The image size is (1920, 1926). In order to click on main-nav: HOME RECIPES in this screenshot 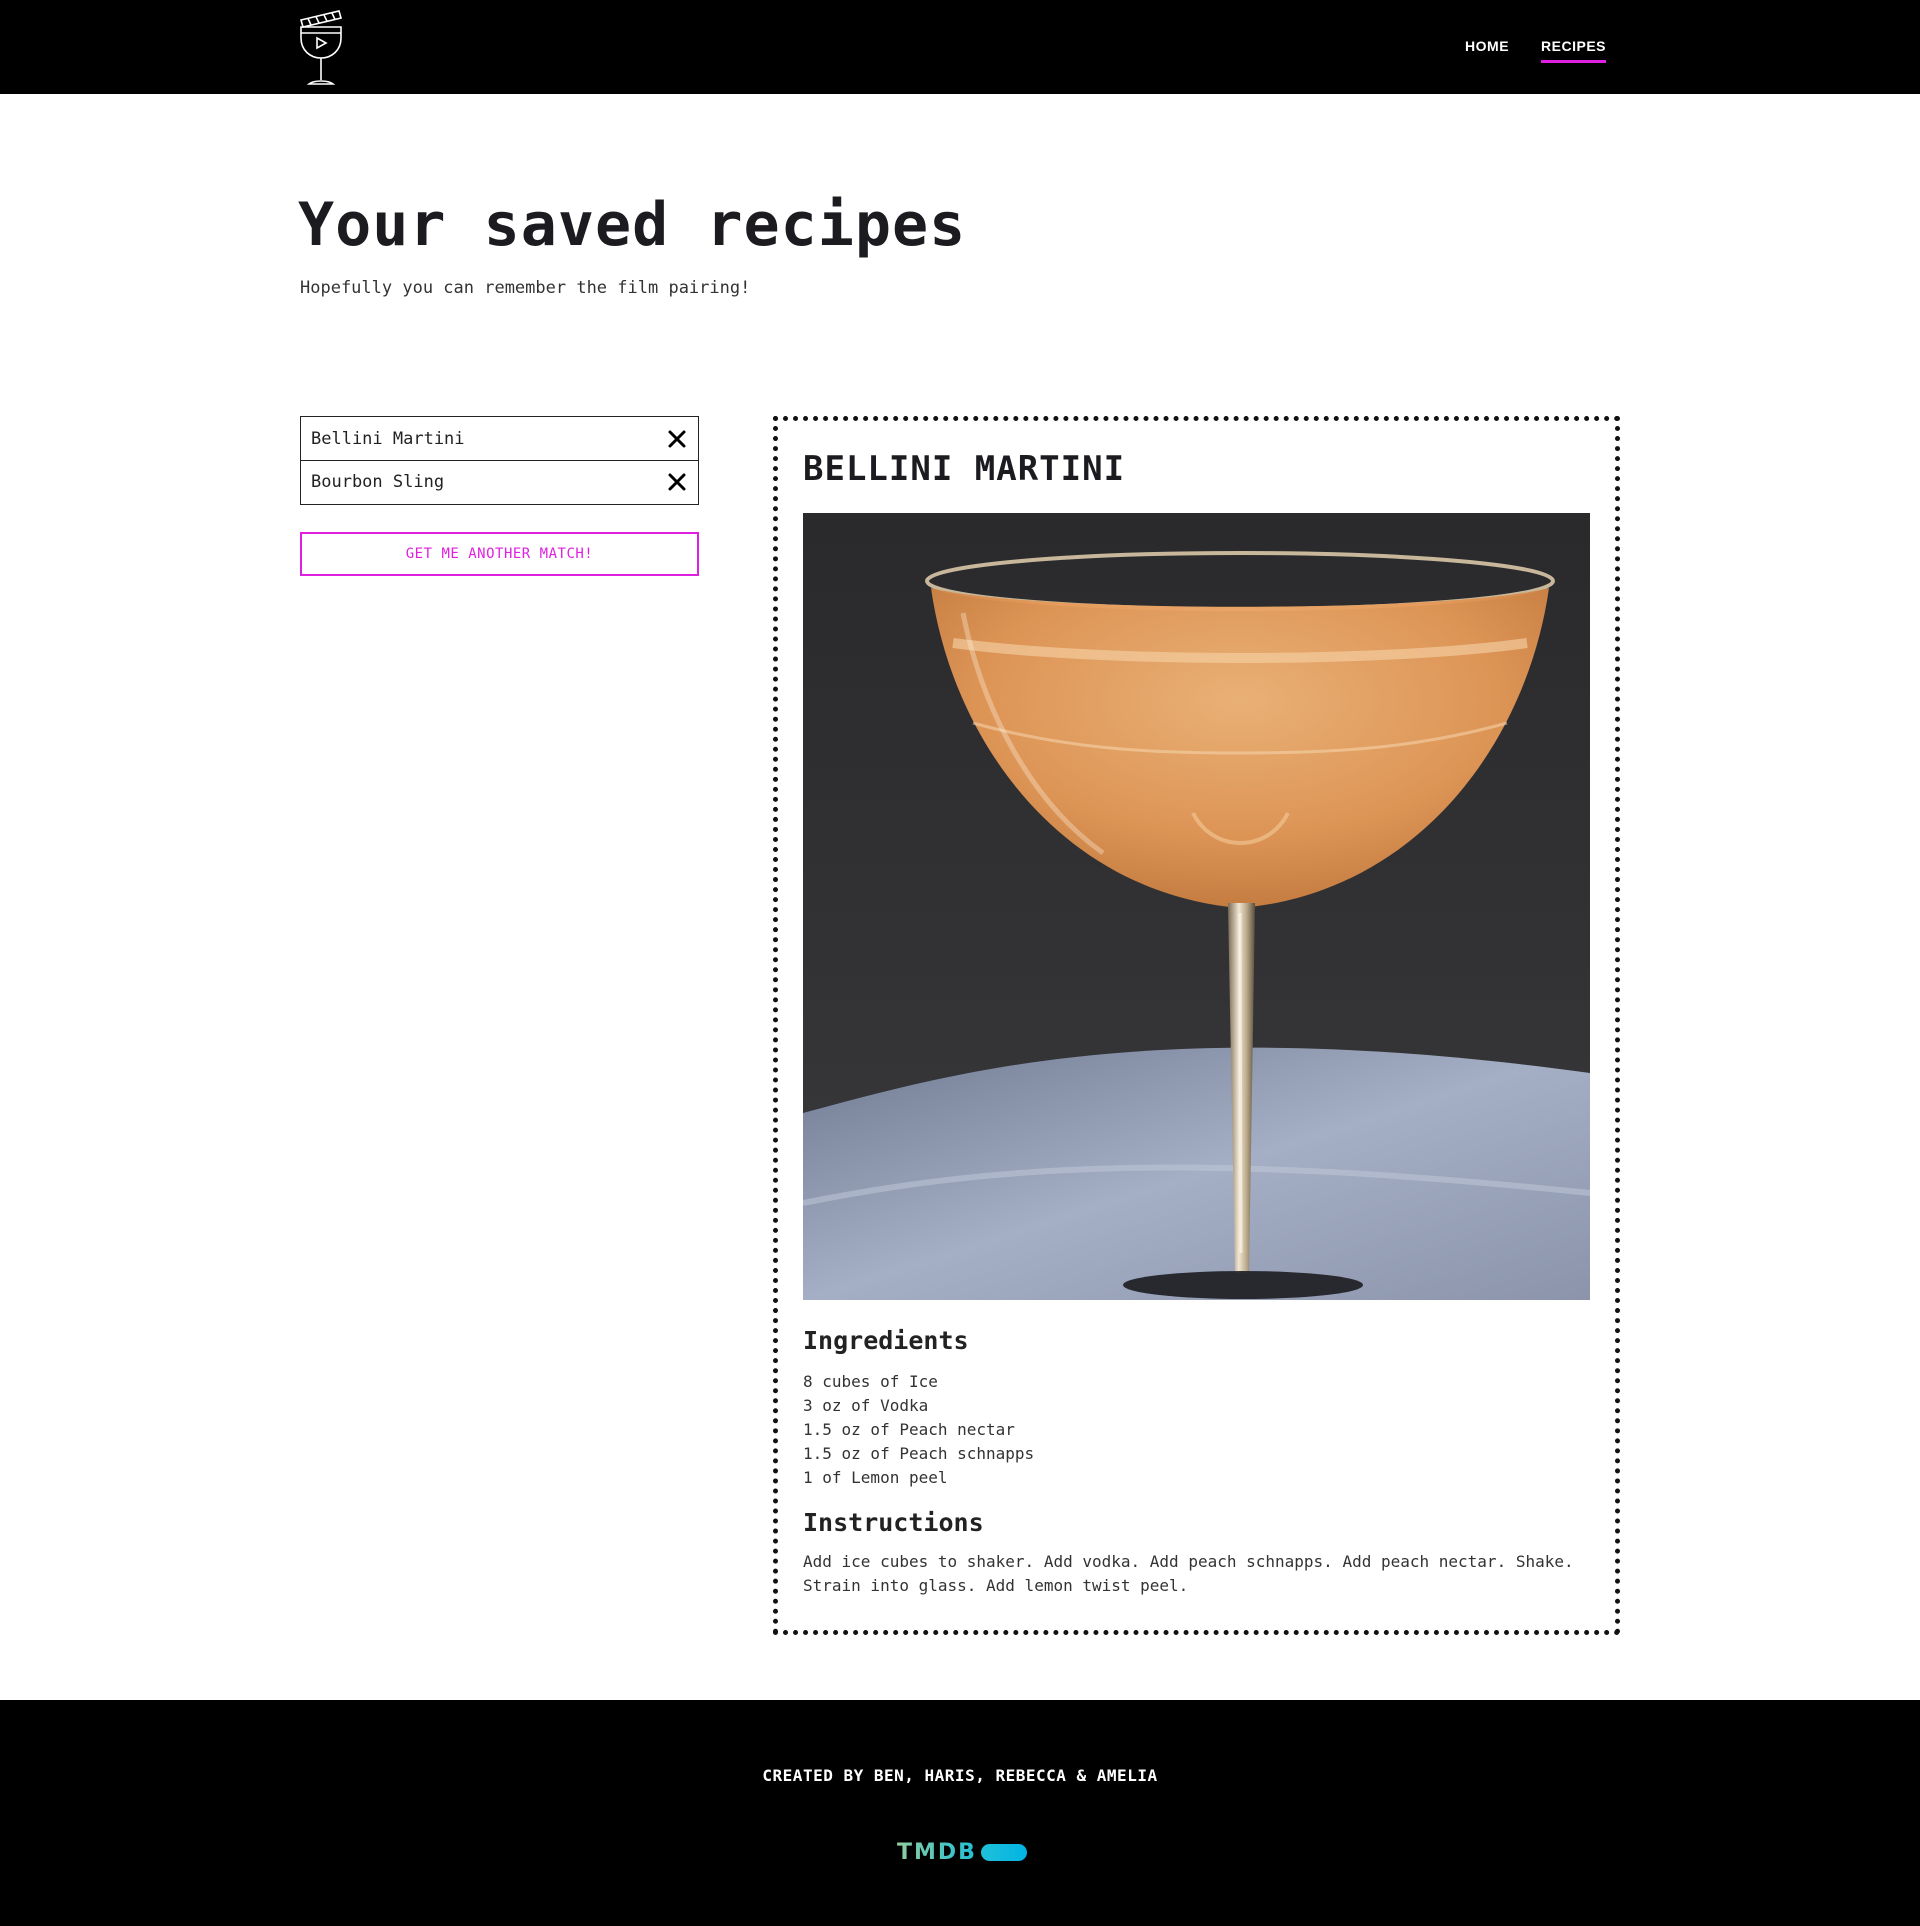, I will do `click(1535, 50)`.